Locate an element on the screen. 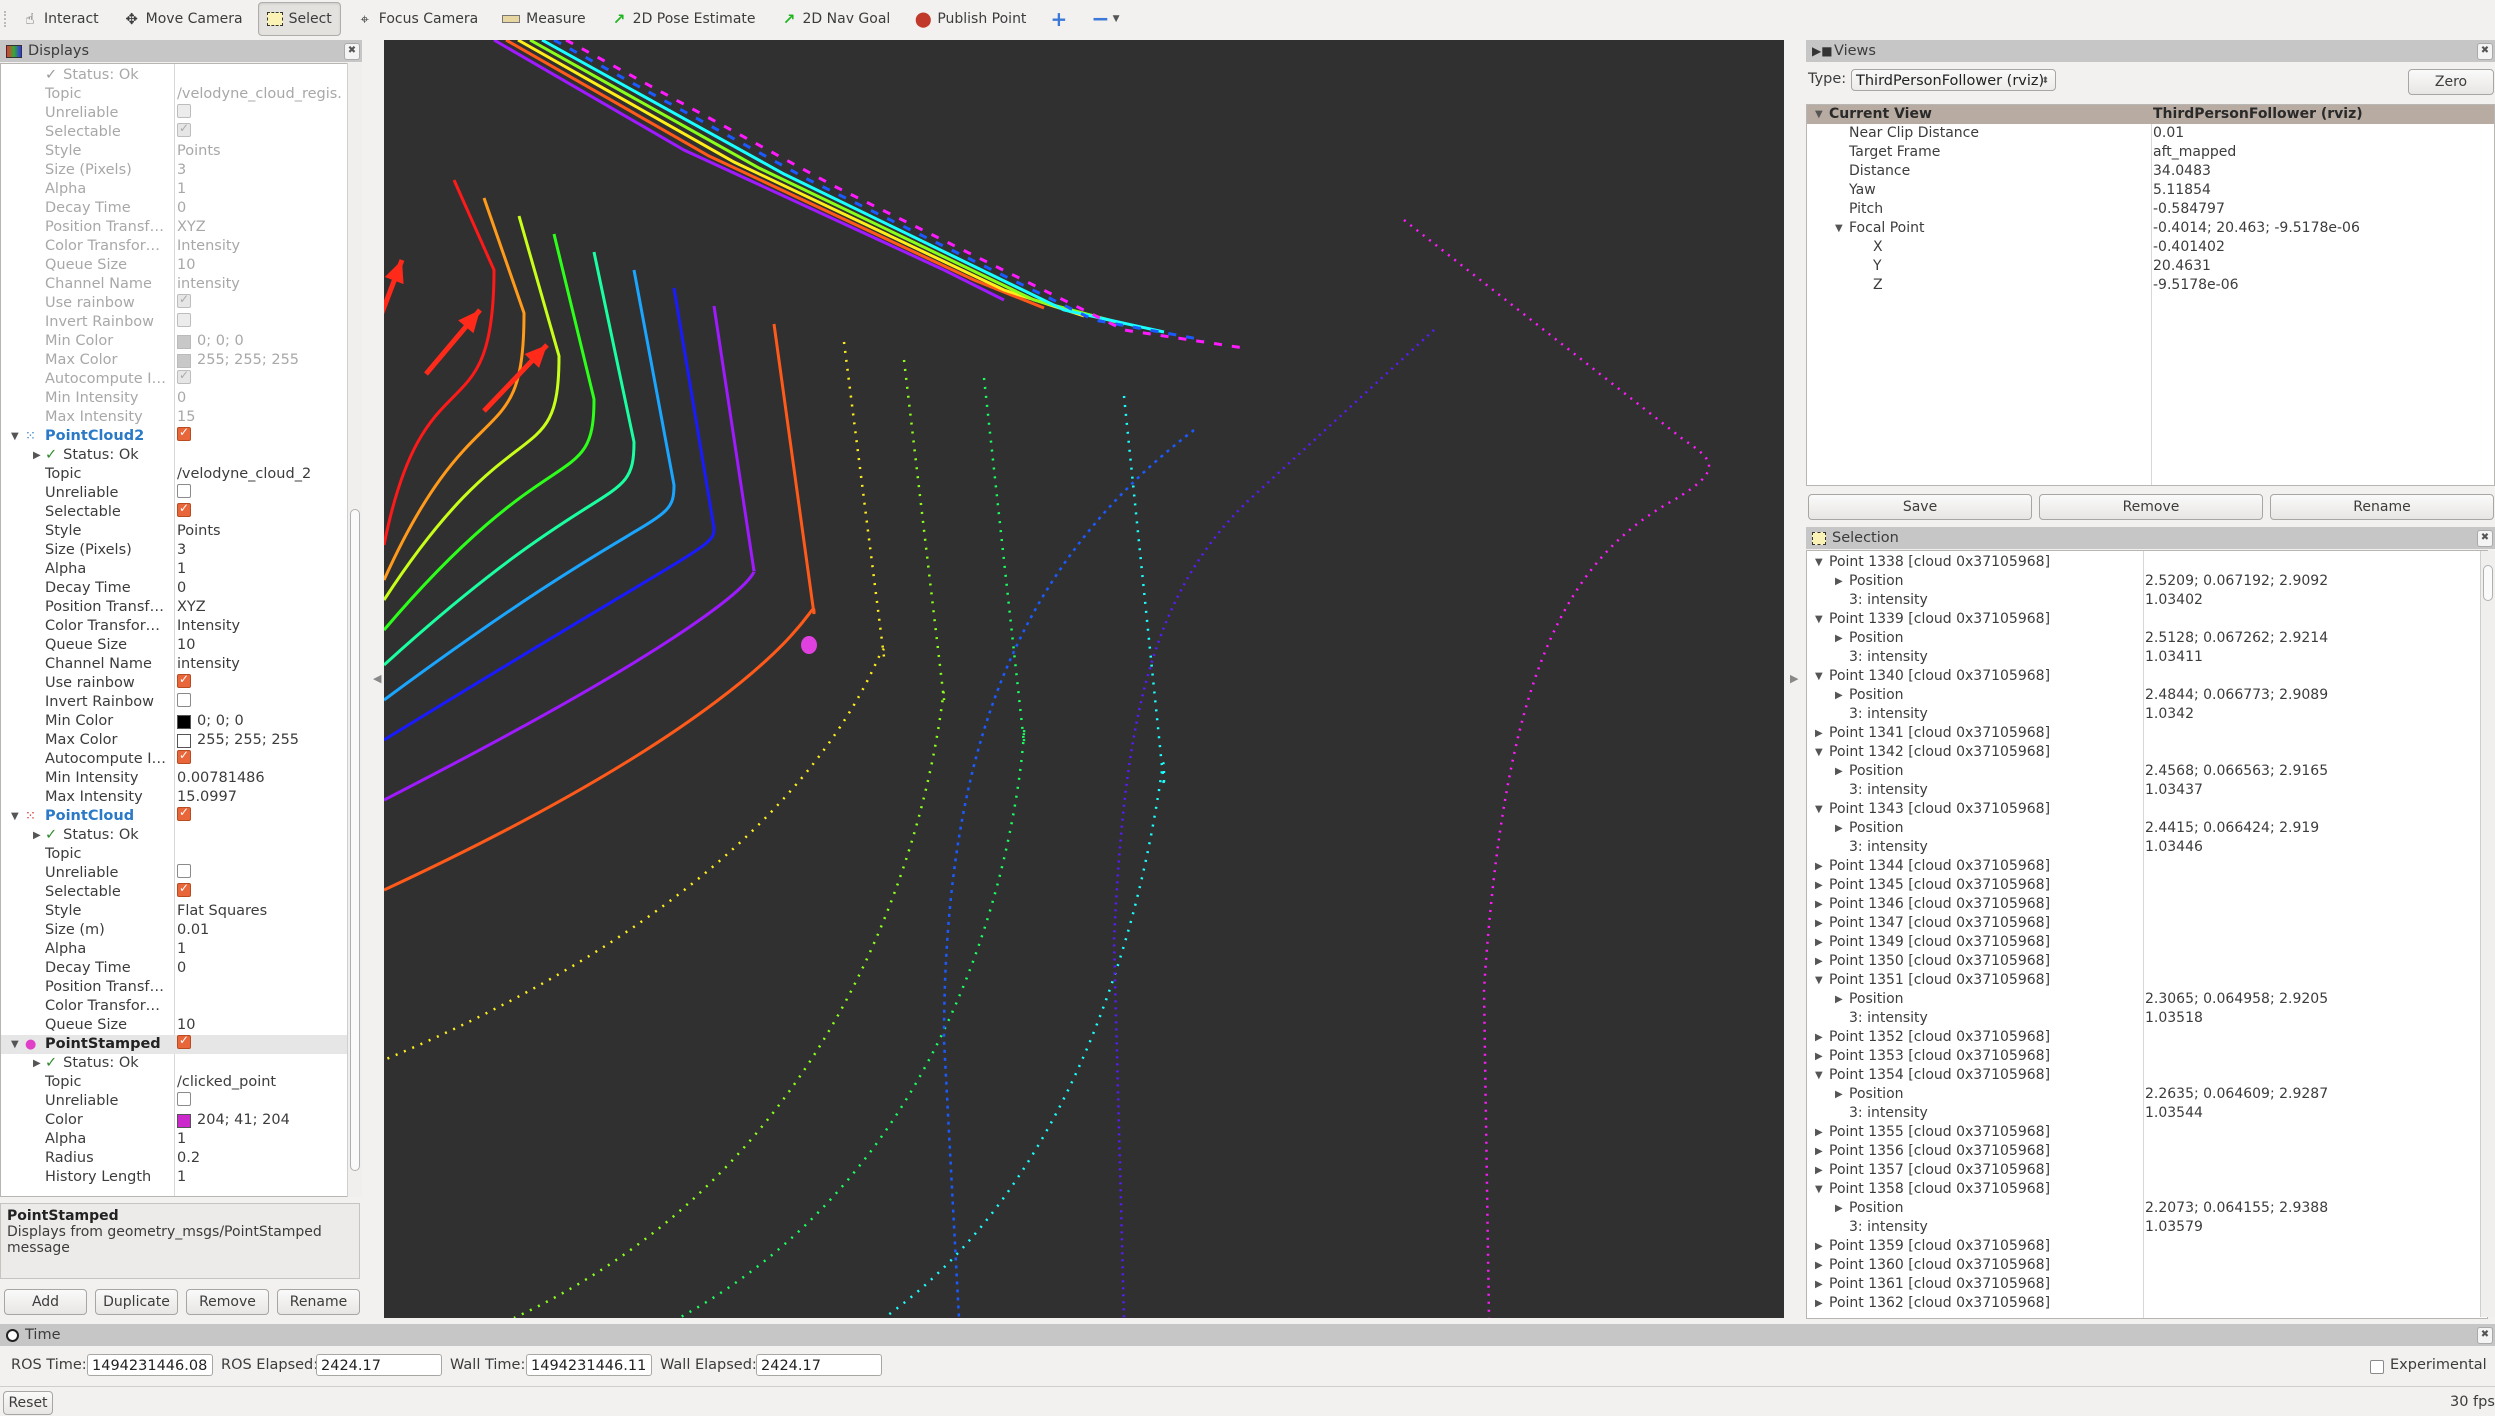  intensity-row: 3: intensity 1.03446 is located at coordinates (2147, 847).